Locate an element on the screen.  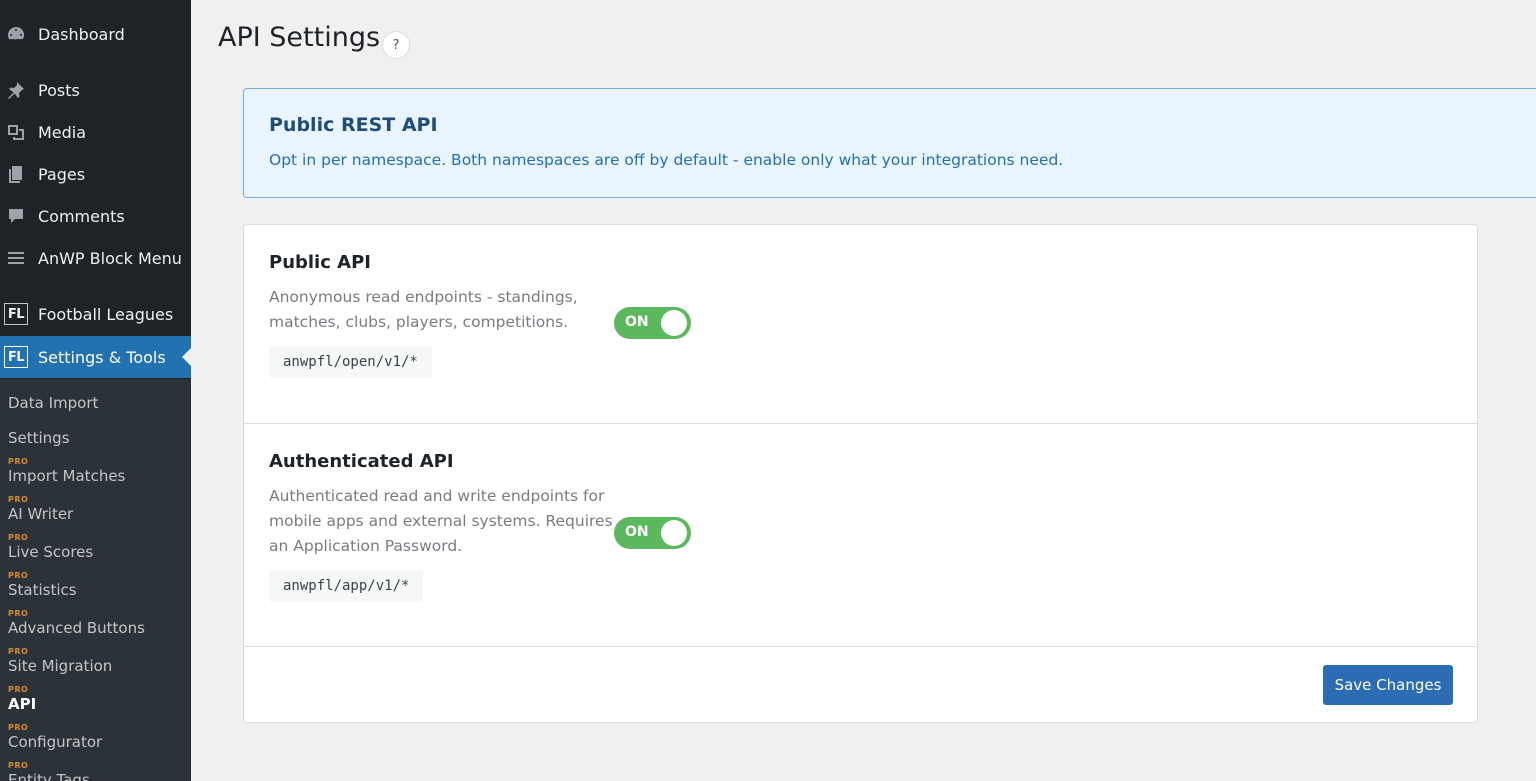
sidebar-item-comments: Comments is located at coordinates (95, 216).